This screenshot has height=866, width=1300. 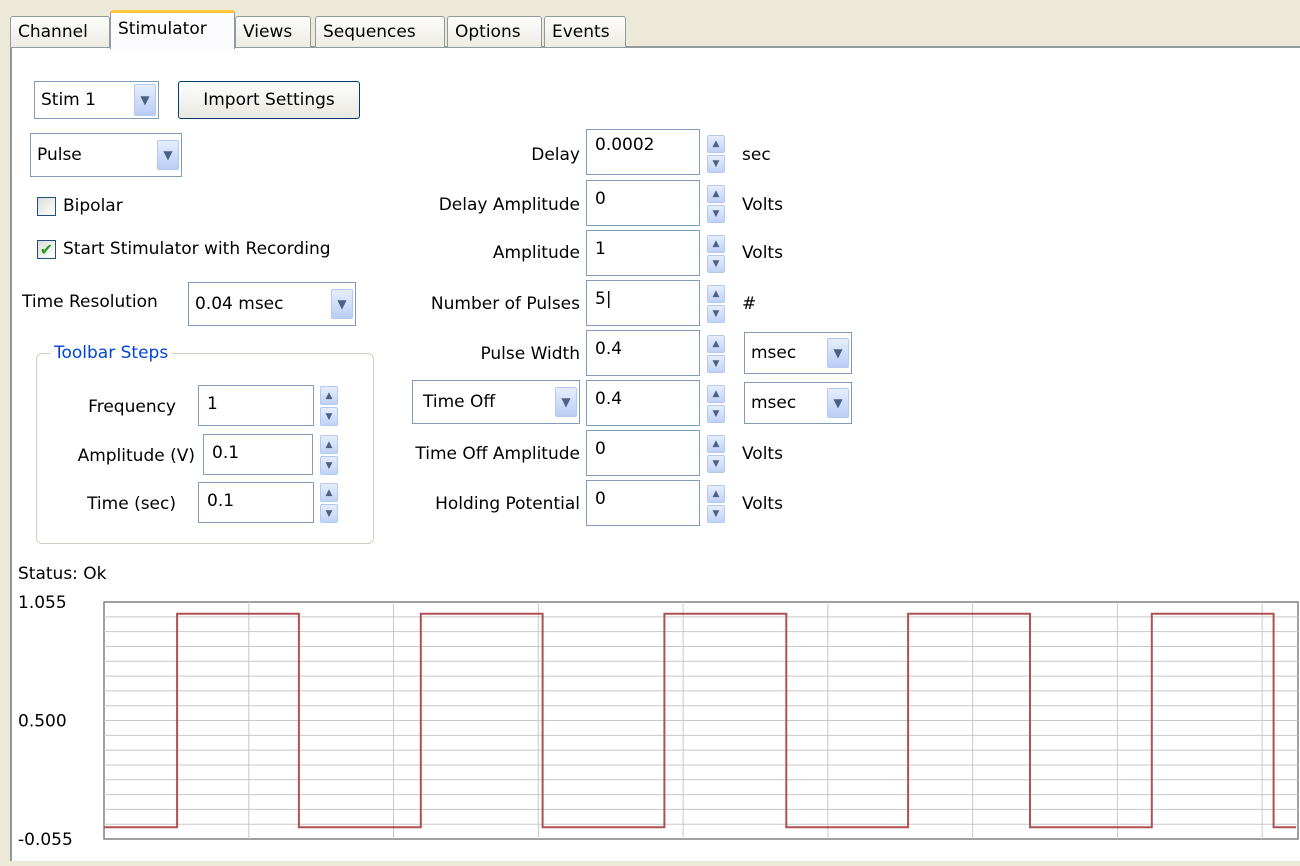 I want to click on holding-potential-input: 0, so click(x=643, y=503).